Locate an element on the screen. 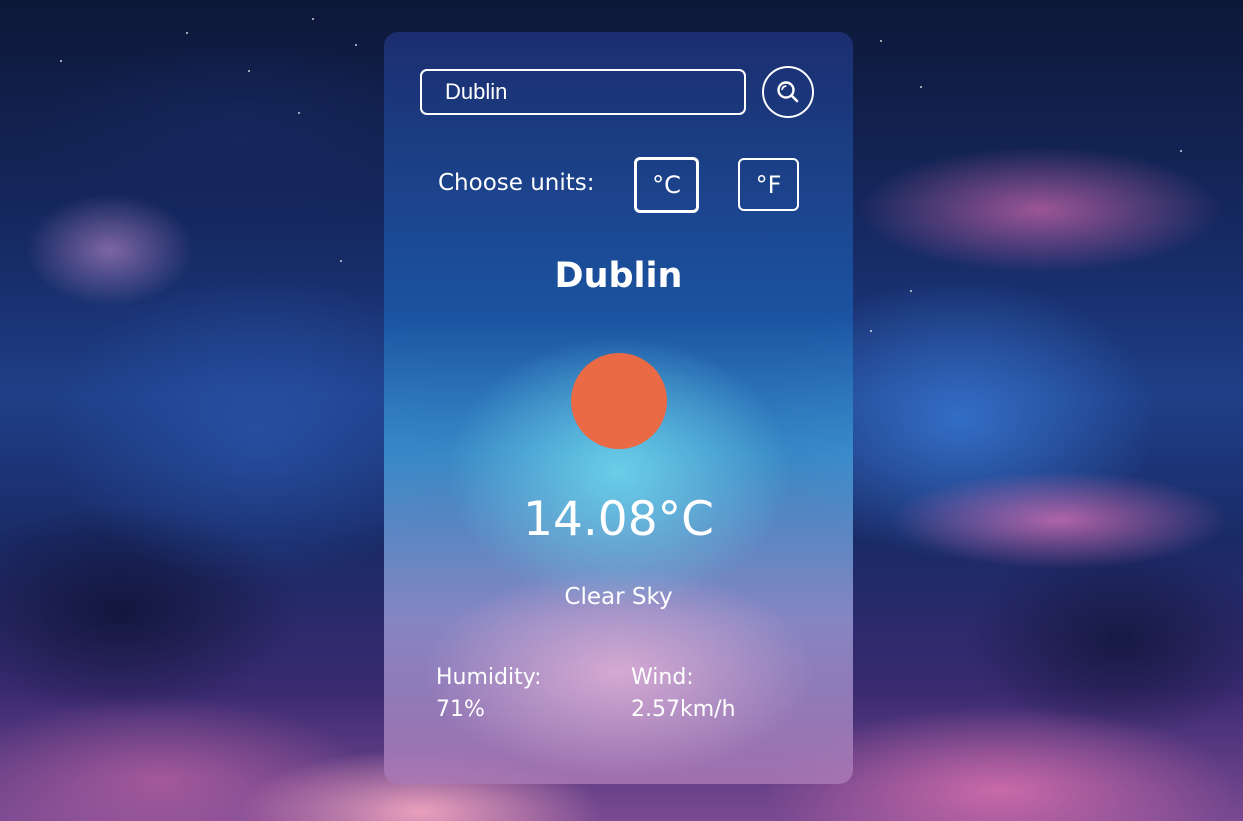 The height and width of the screenshot is (821, 1243). celsius-button: °C is located at coordinates (666, 185).